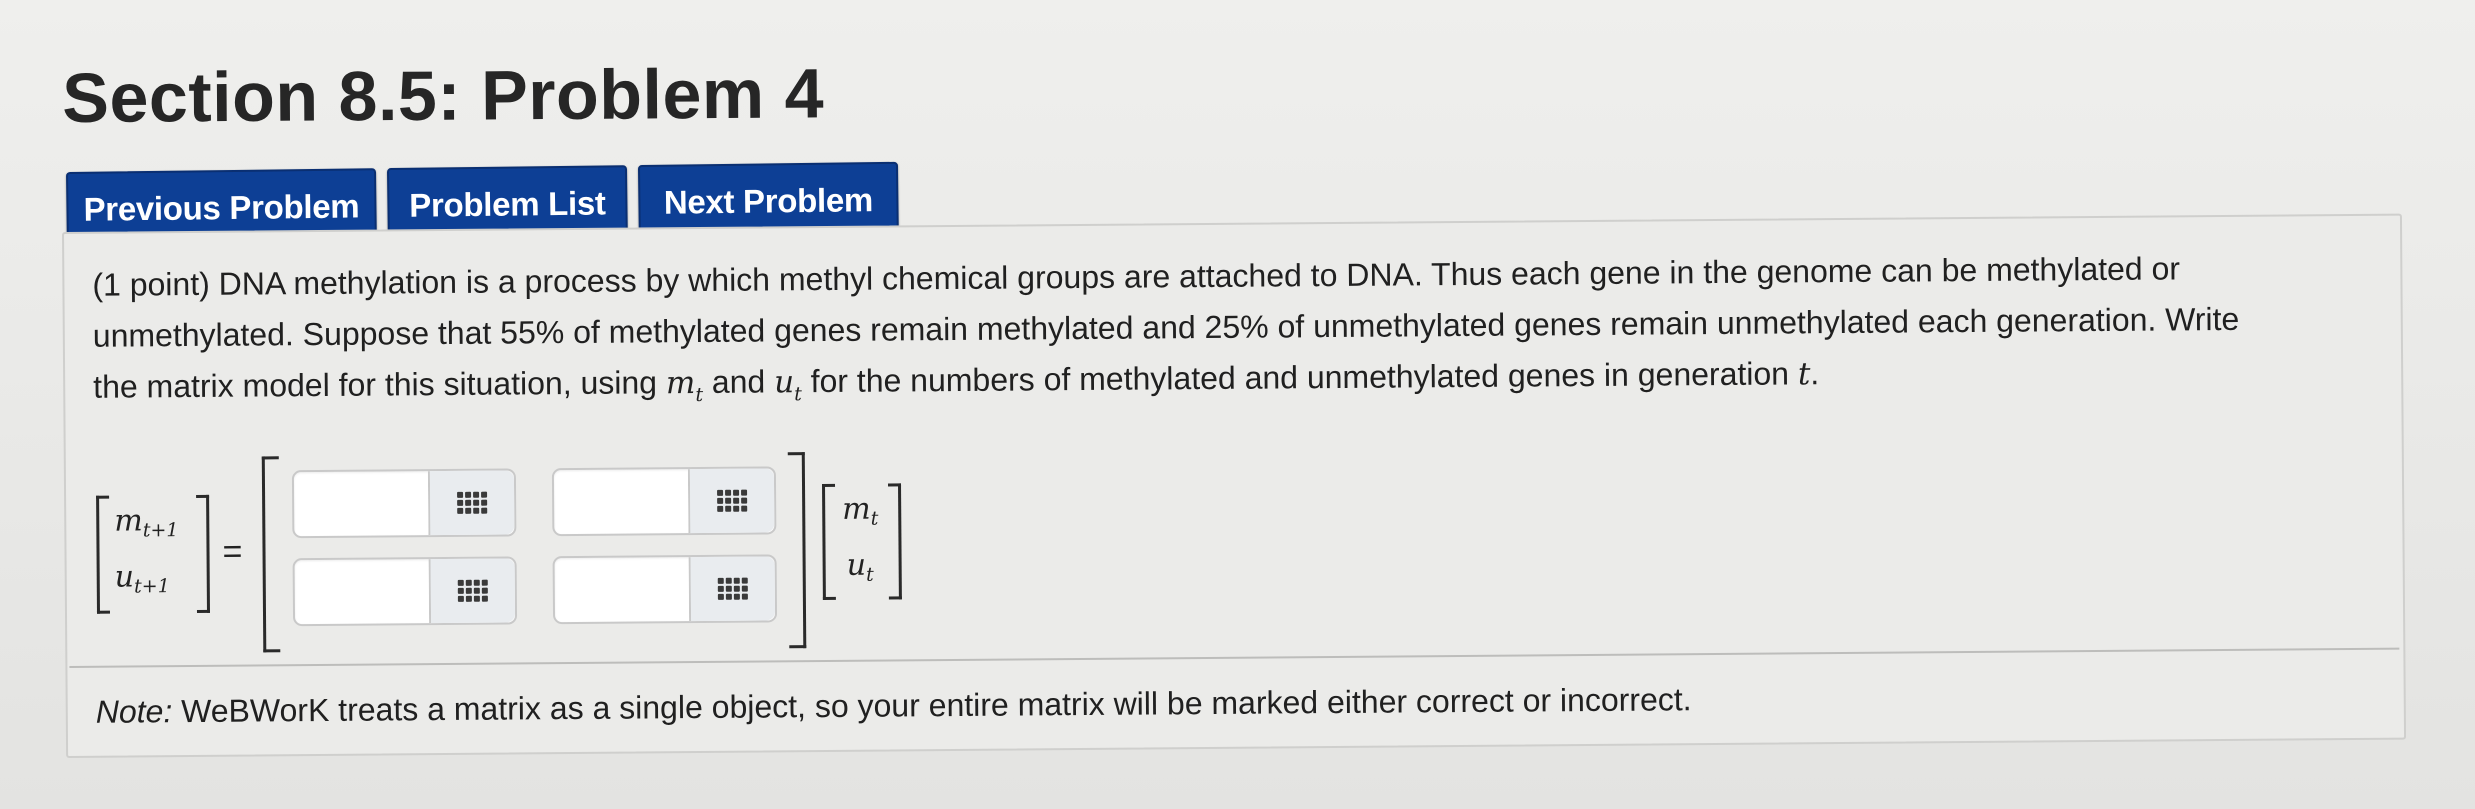  What do you see at coordinates (443, 95) in the screenshot?
I see `page-title: Section 8.5: Problem 4` at bounding box center [443, 95].